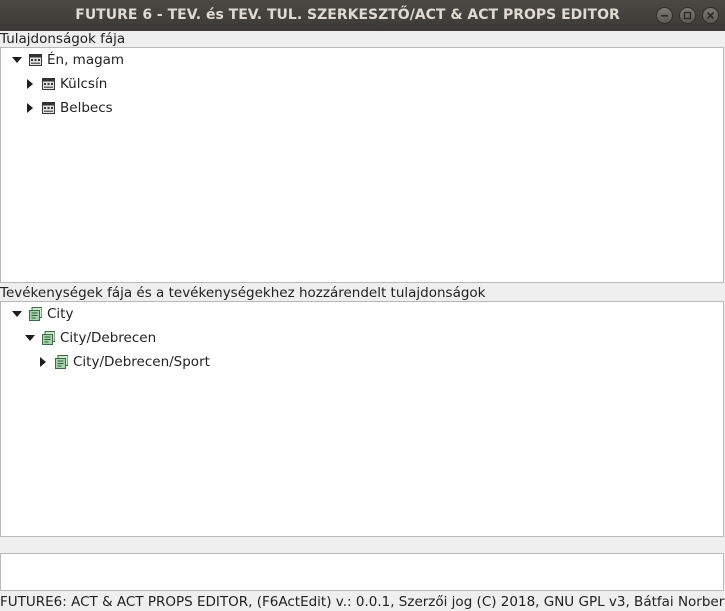  What do you see at coordinates (60, 314) in the screenshot?
I see `tree-node-label: City` at bounding box center [60, 314].